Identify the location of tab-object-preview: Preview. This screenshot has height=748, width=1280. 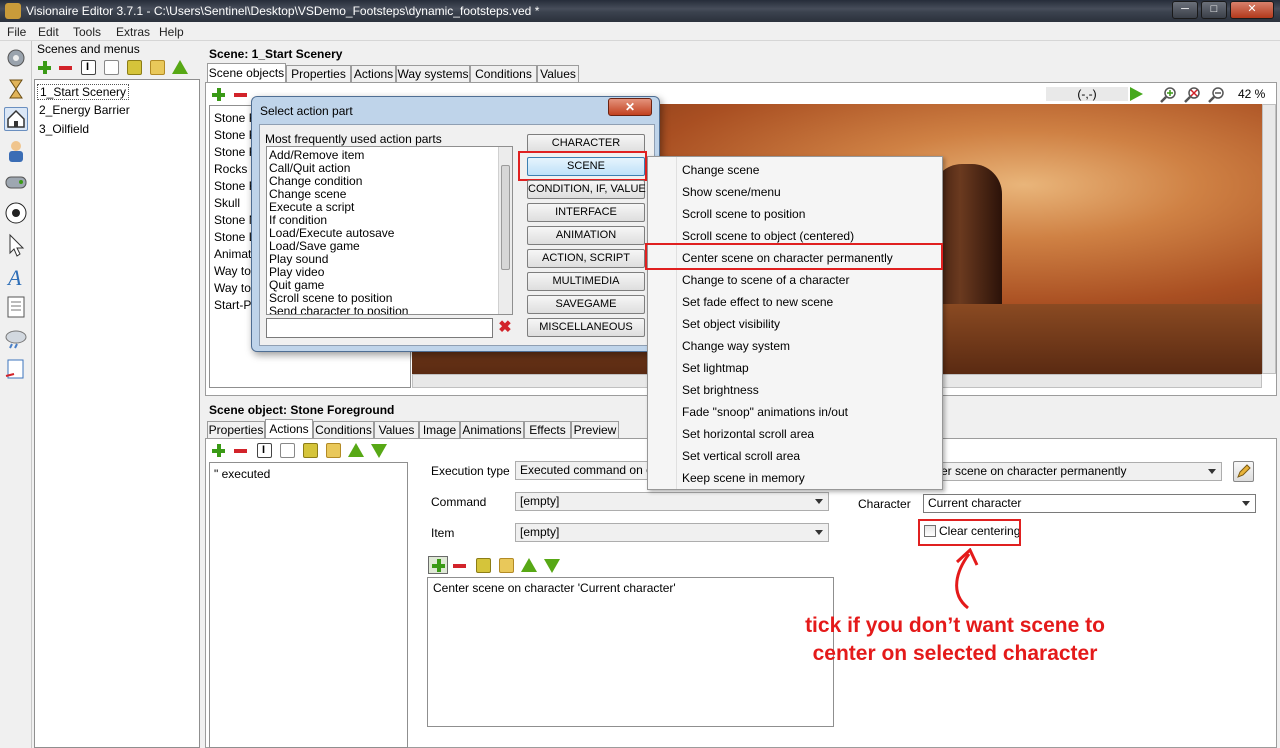
(595, 430).